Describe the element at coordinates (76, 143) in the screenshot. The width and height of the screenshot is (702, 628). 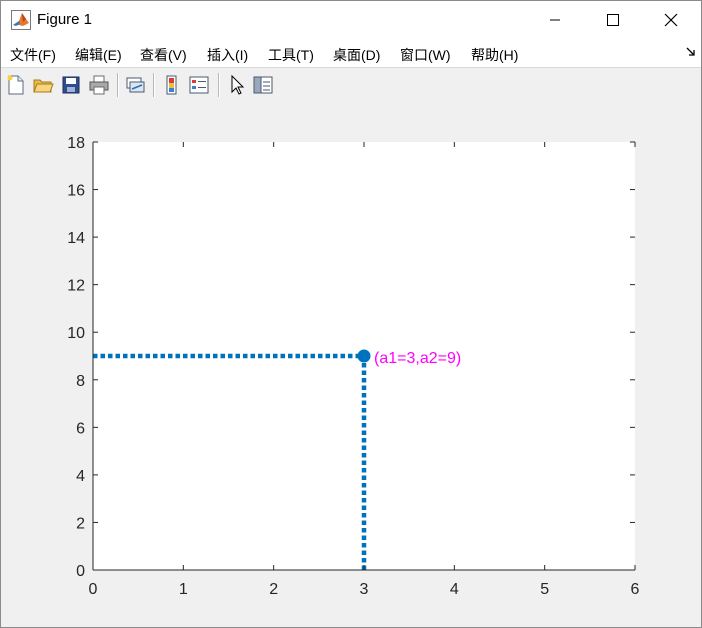
I see `y-tick-label: 18` at that location.